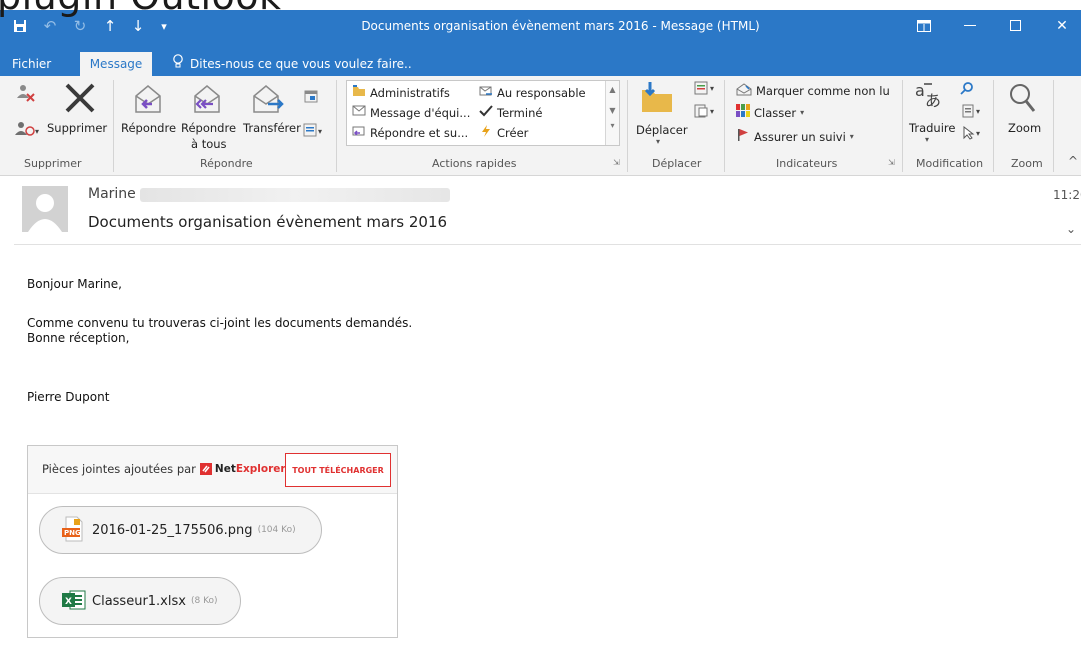 The height and width of the screenshot is (664, 1081). What do you see at coordinates (268, 100) in the screenshot?
I see `forward-icon` at bounding box center [268, 100].